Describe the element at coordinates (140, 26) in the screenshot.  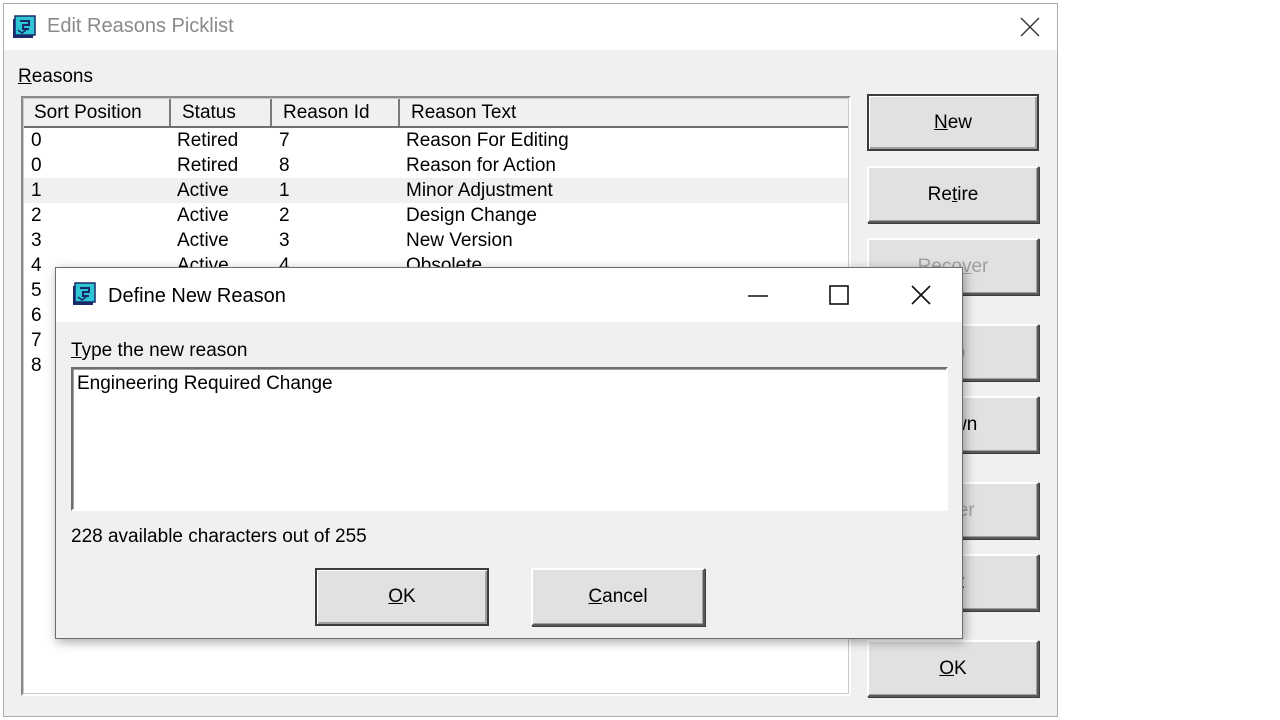
I see `window-title: Edit Reasons Picklist` at that location.